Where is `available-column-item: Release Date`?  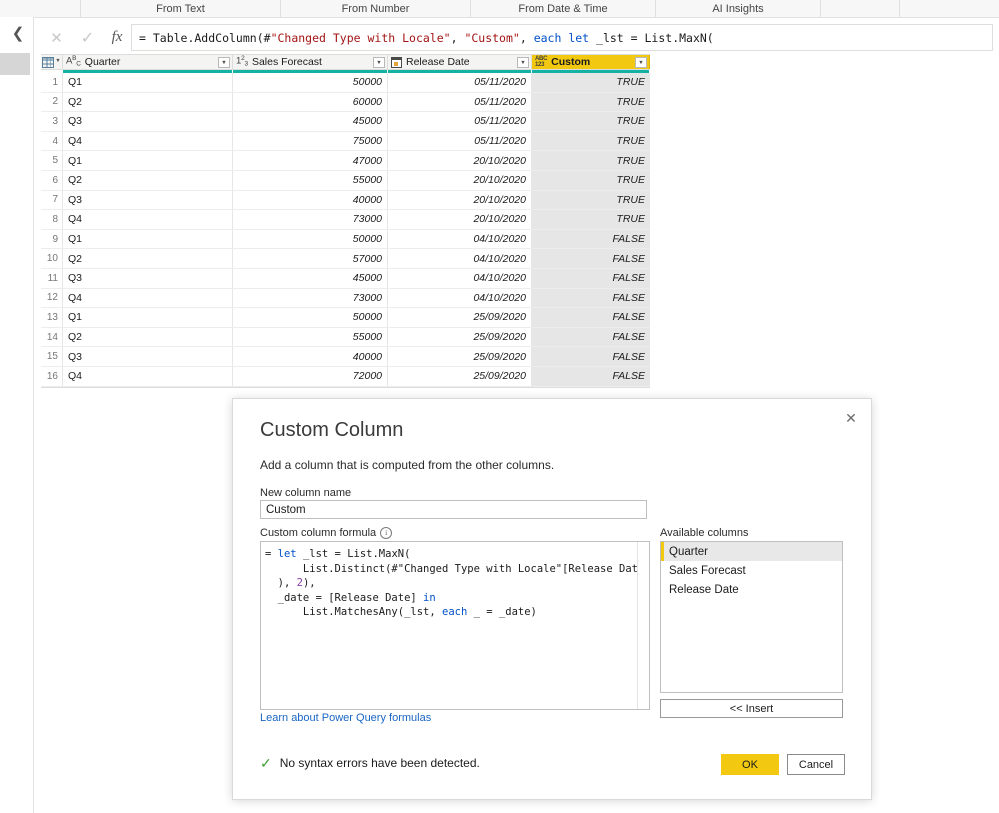
available-column-item: Release Date is located at coordinates (751, 589).